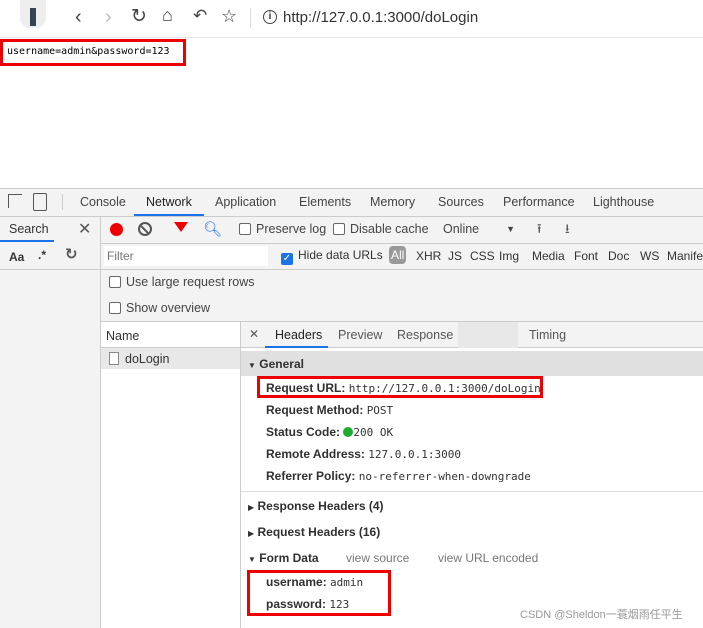 Image resolution: width=703 pixels, height=628 pixels. What do you see at coordinates (425, 335) in the screenshot?
I see `detail-tab-response: Response` at bounding box center [425, 335].